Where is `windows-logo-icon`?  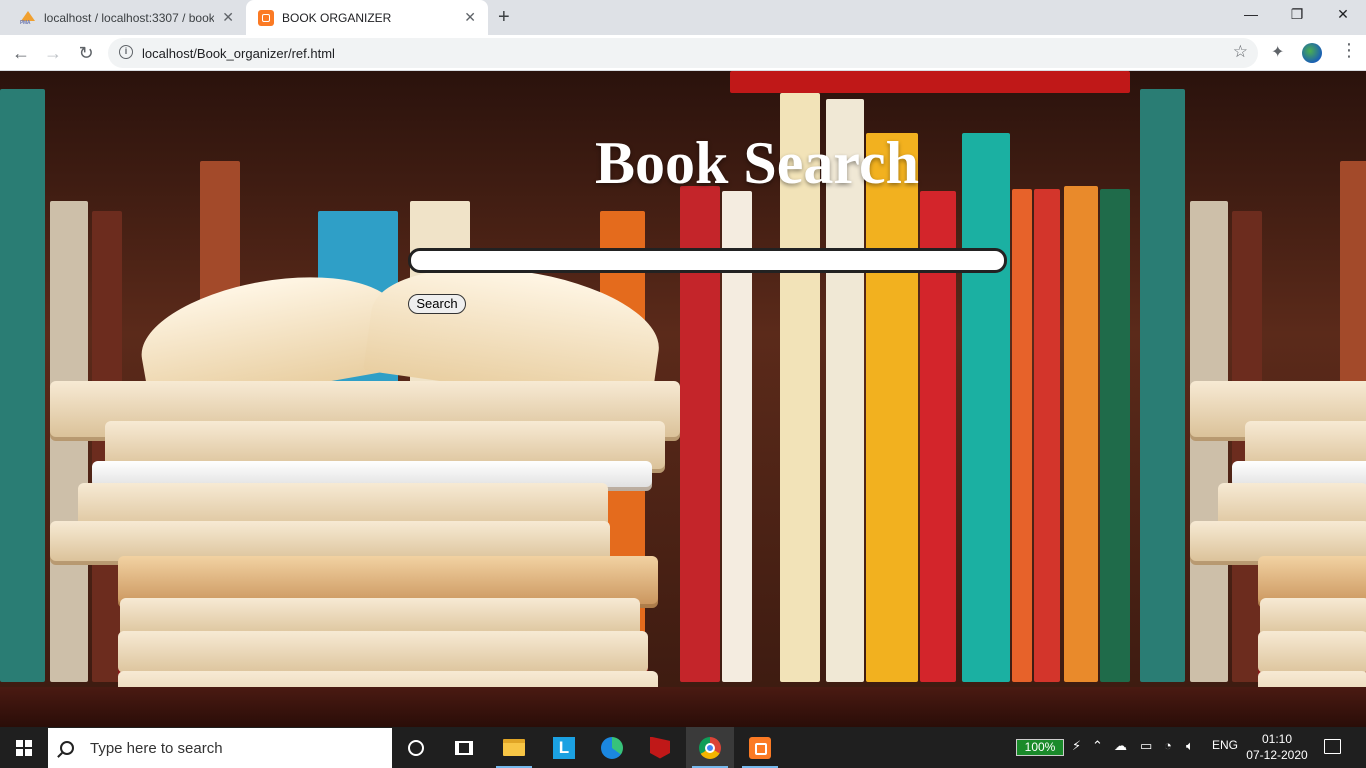
windows-logo-icon is located at coordinates (24, 748).